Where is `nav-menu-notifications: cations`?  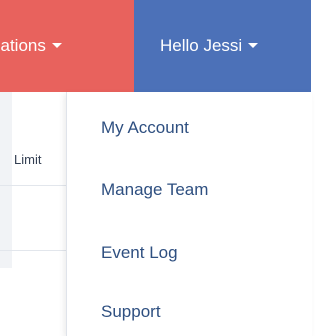
nav-menu-notifications: cations is located at coordinates (67, 46).